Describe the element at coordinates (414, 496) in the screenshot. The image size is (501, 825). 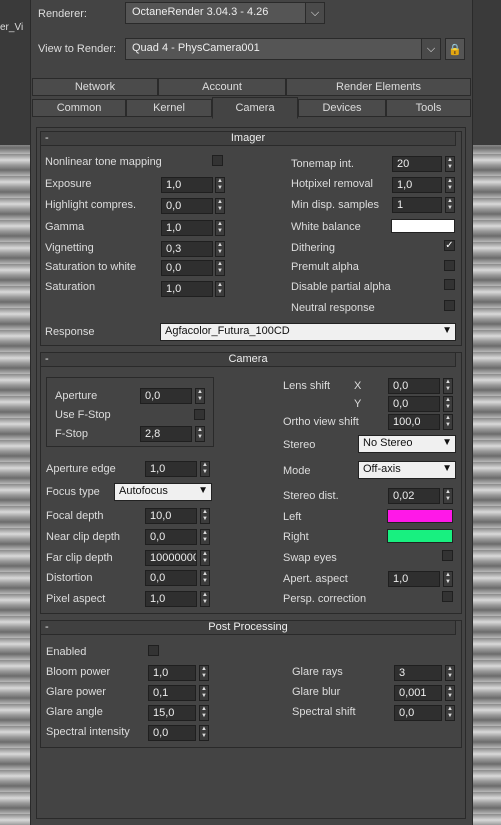
I see `stereo-dist-input: 0,02` at that location.